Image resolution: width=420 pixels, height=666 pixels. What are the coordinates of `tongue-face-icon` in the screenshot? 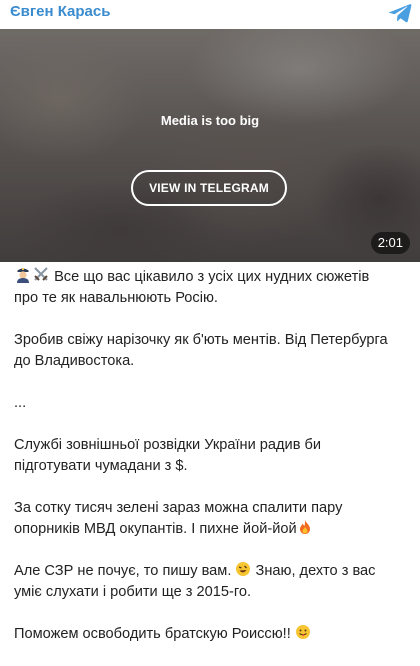 It's located at (302, 632).